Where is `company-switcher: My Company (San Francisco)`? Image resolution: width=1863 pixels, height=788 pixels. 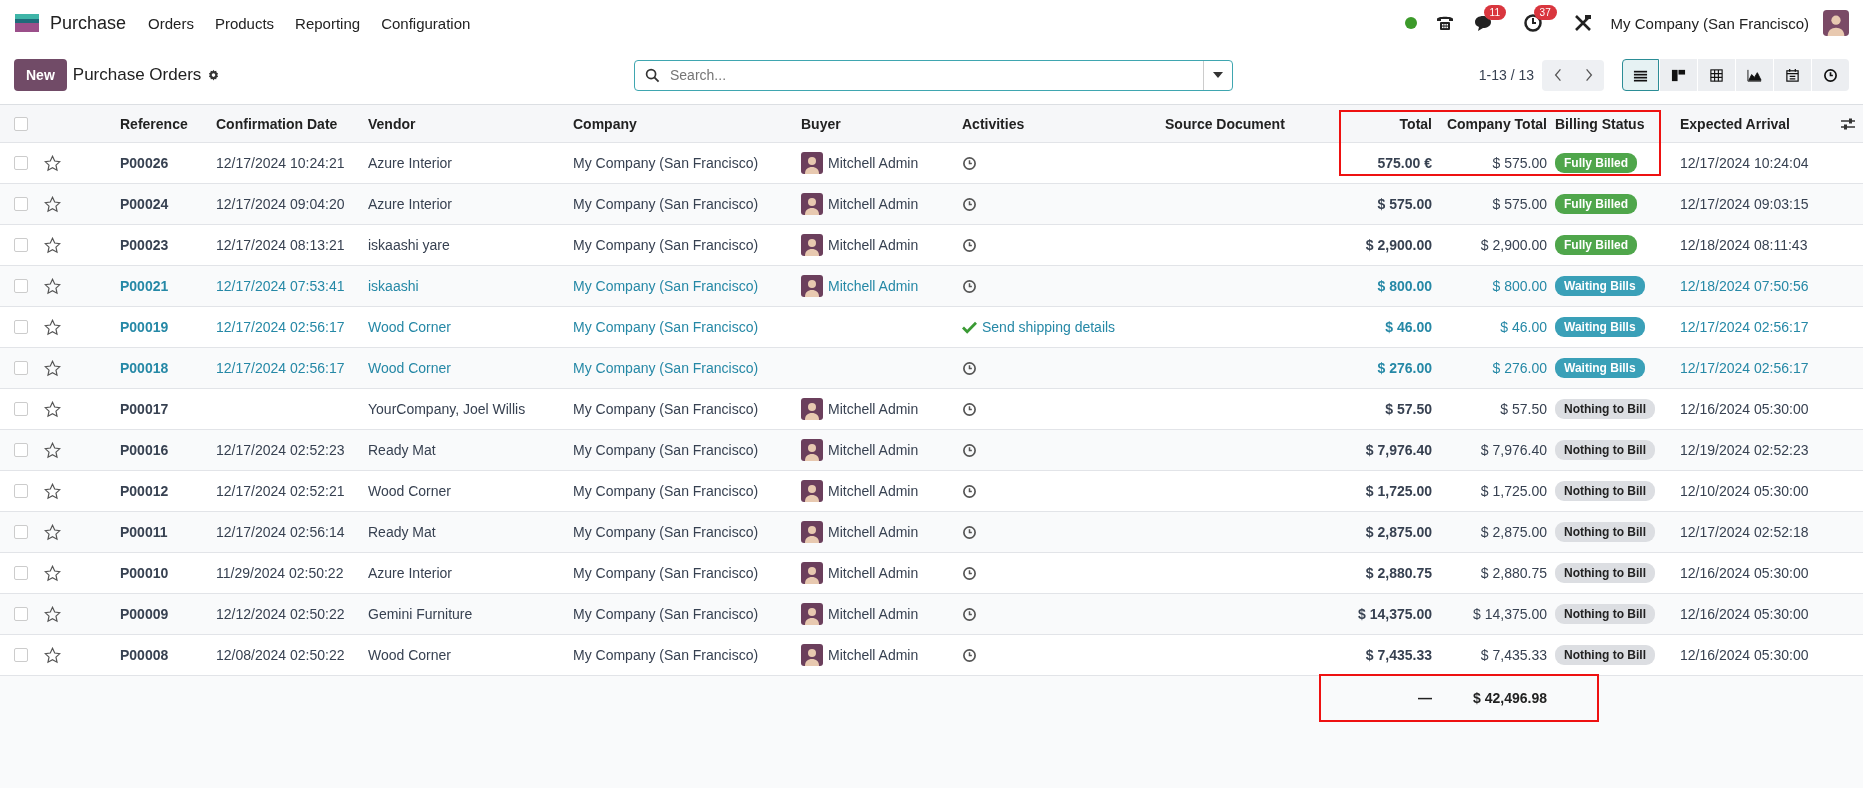
company-switcher: My Company (San Francisco) is located at coordinates (1709, 23).